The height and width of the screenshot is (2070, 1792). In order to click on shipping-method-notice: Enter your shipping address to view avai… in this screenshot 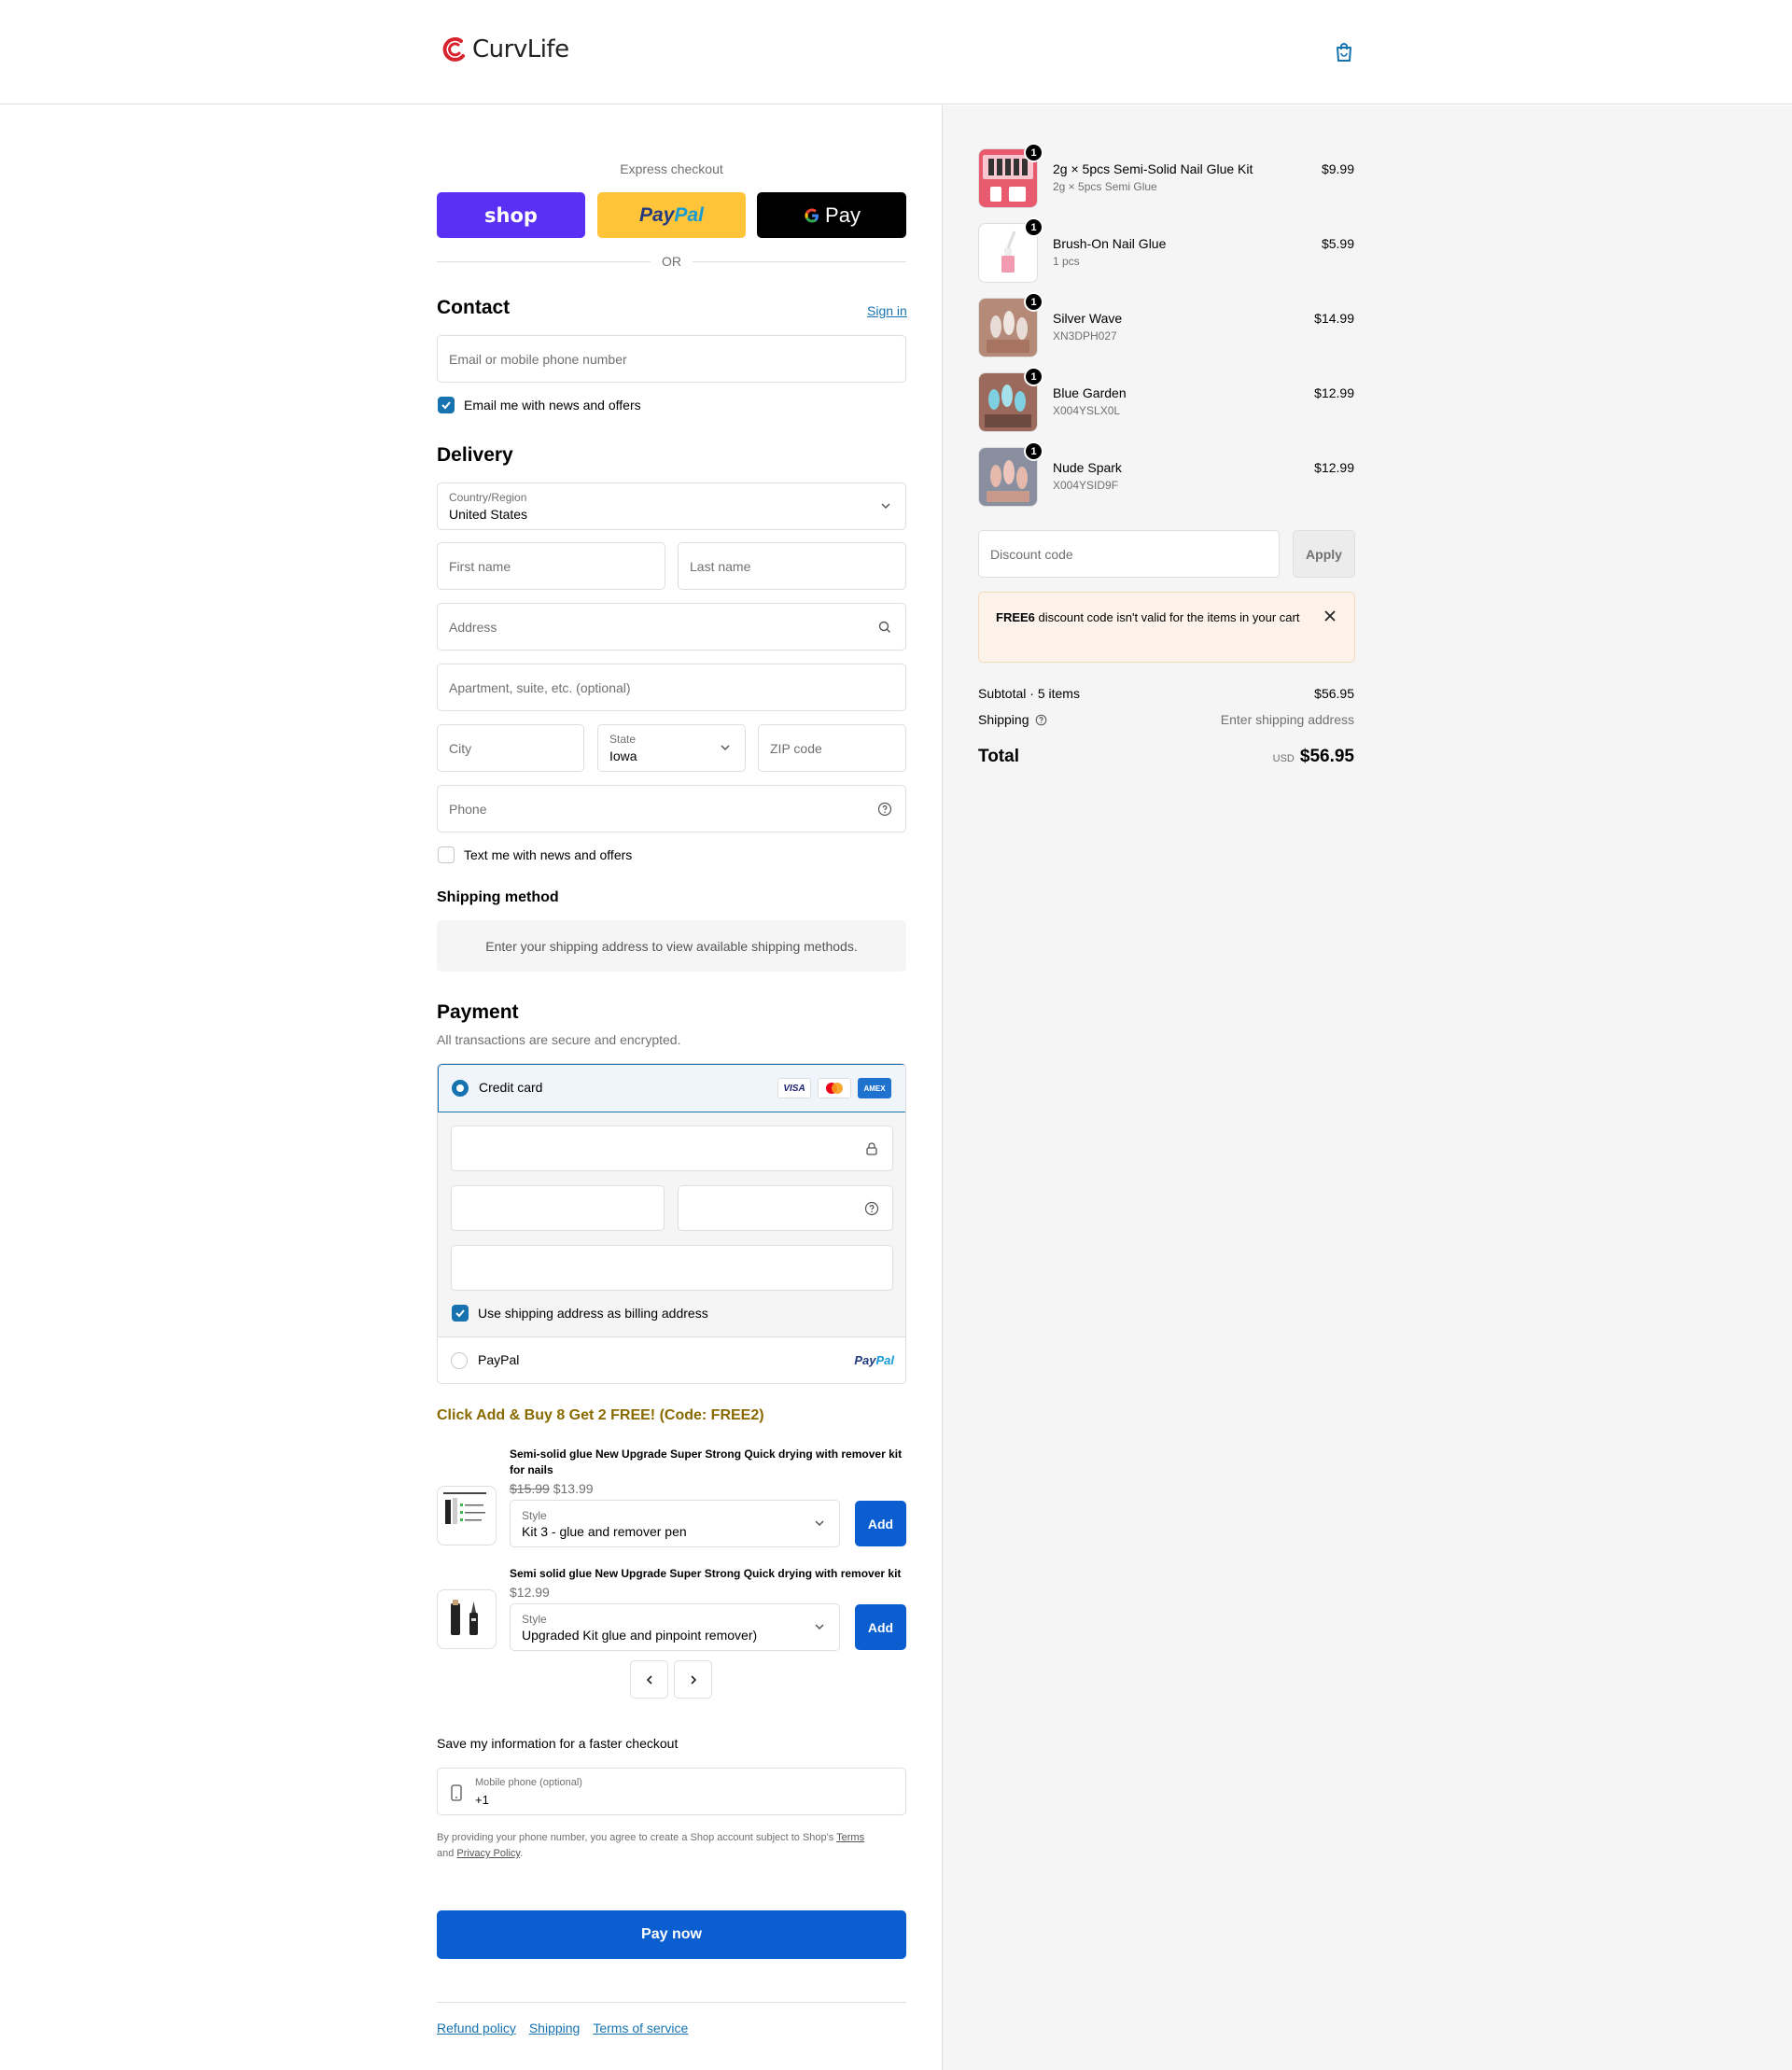, I will do `click(671, 946)`.